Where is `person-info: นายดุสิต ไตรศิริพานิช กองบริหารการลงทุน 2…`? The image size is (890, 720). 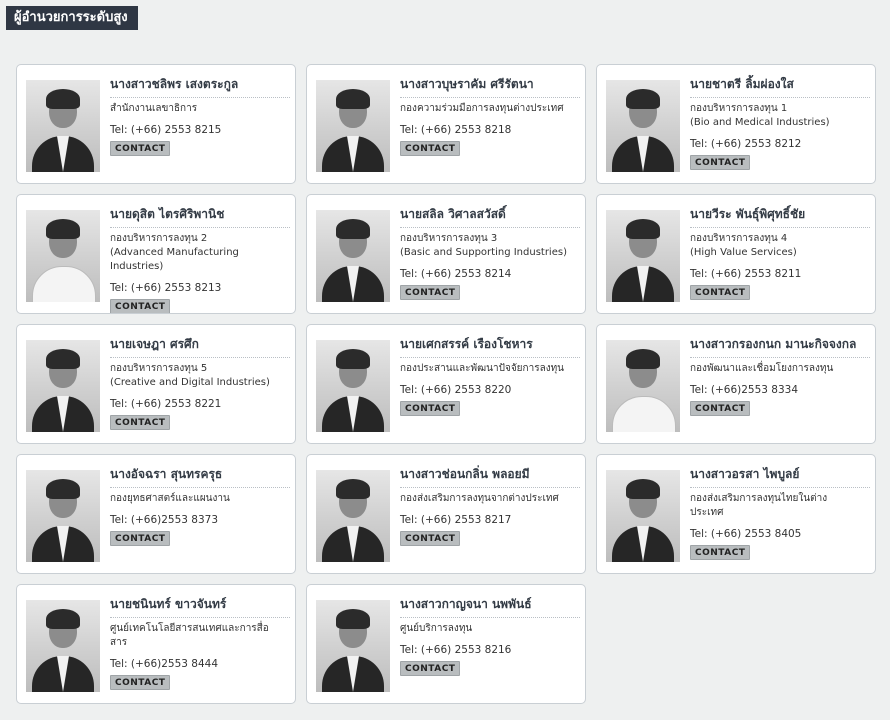
person-info: นายดุสิต ไตรศิริพานิช กองบริหารการลงทุน 2… is located at coordinates (200, 259).